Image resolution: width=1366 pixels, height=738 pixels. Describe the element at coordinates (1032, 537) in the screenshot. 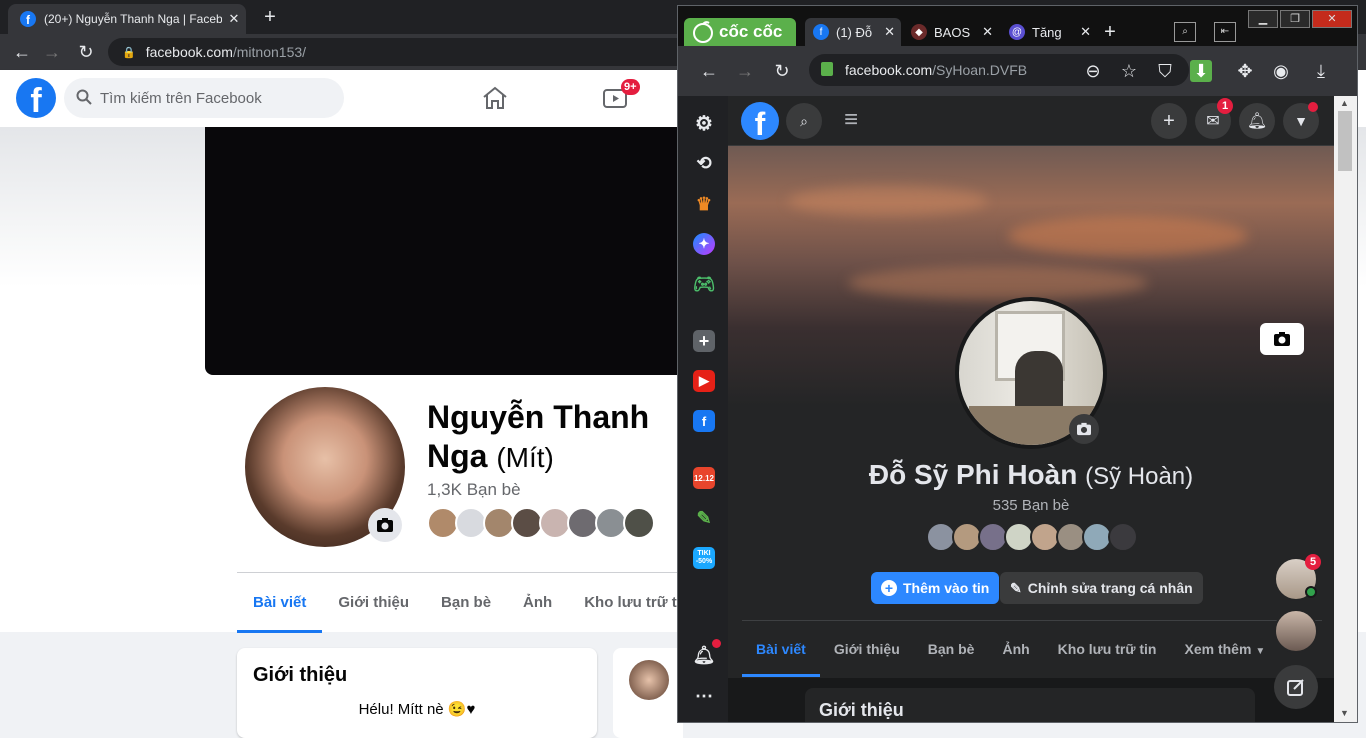

I see `friend-avatars` at that location.